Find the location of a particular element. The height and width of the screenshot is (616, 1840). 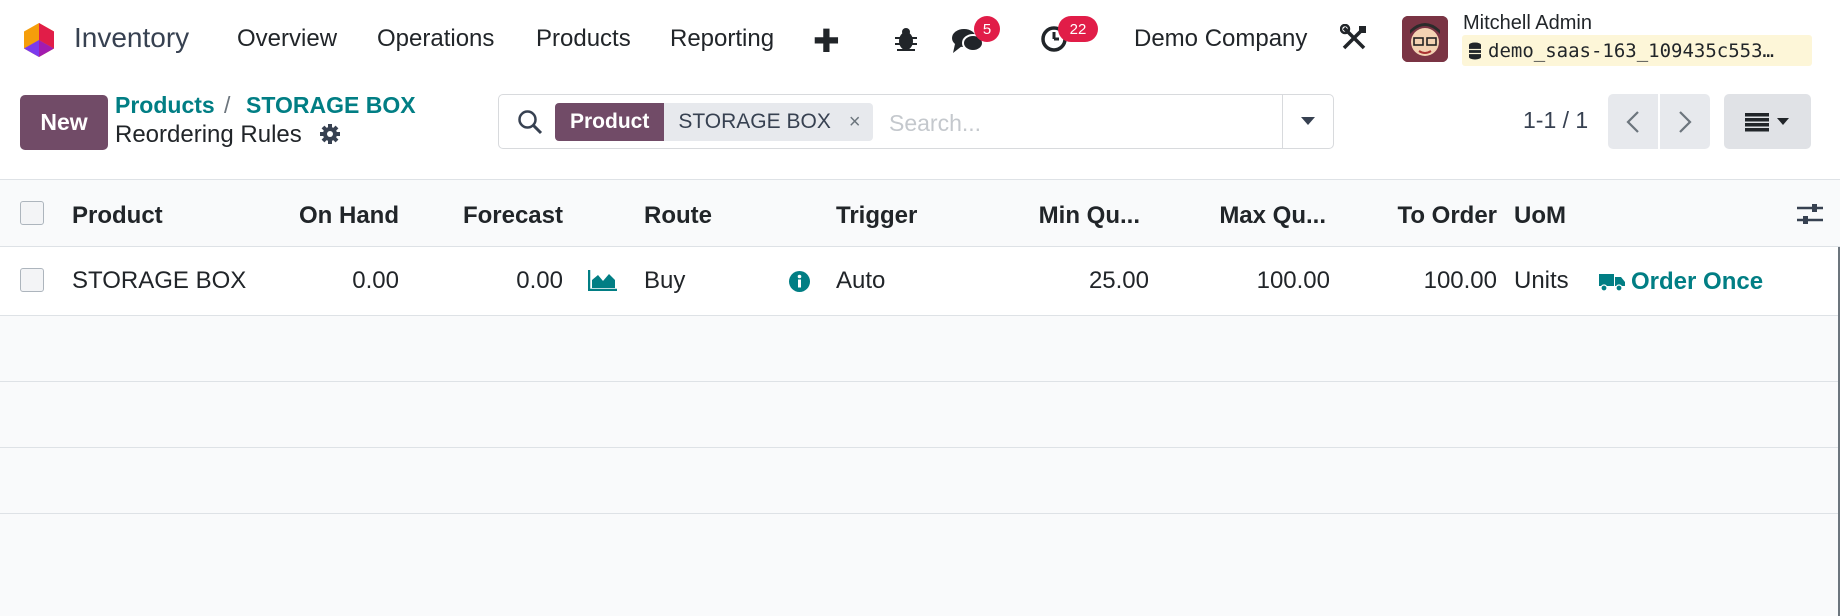

order-once-button: Order Once is located at coordinates (1681, 282).